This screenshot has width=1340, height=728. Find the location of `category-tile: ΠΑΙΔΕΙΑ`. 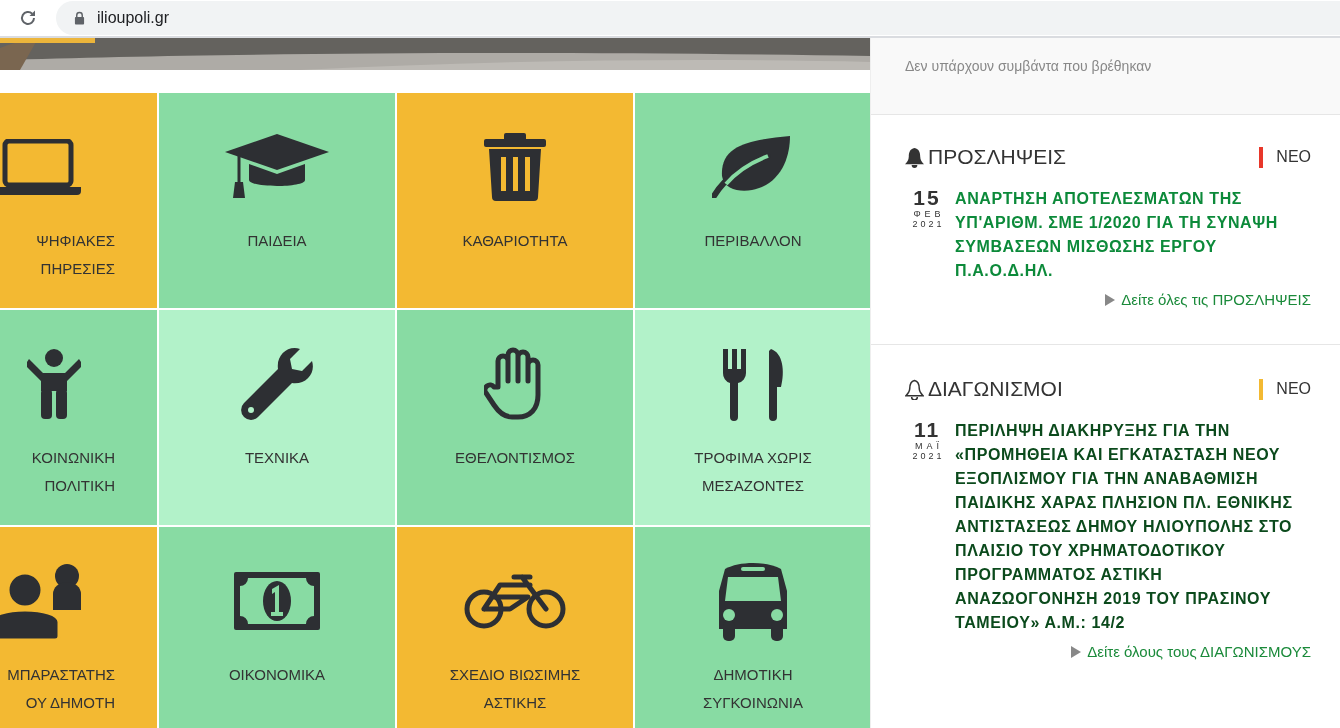

category-tile: ΠΑΙΔΕΙΑ is located at coordinates (277, 200).